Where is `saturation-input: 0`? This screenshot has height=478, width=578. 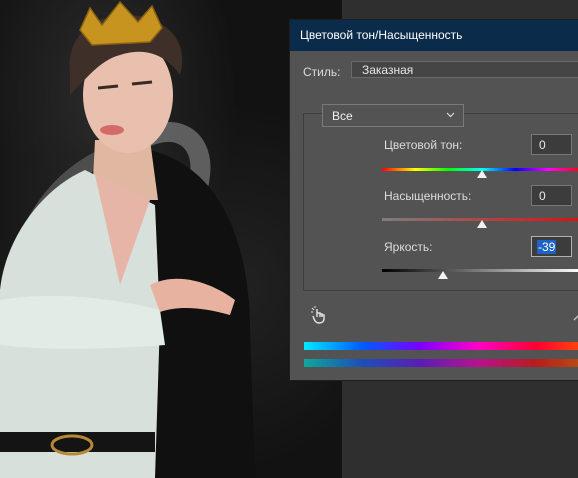
saturation-input: 0 is located at coordinates (551, 195).